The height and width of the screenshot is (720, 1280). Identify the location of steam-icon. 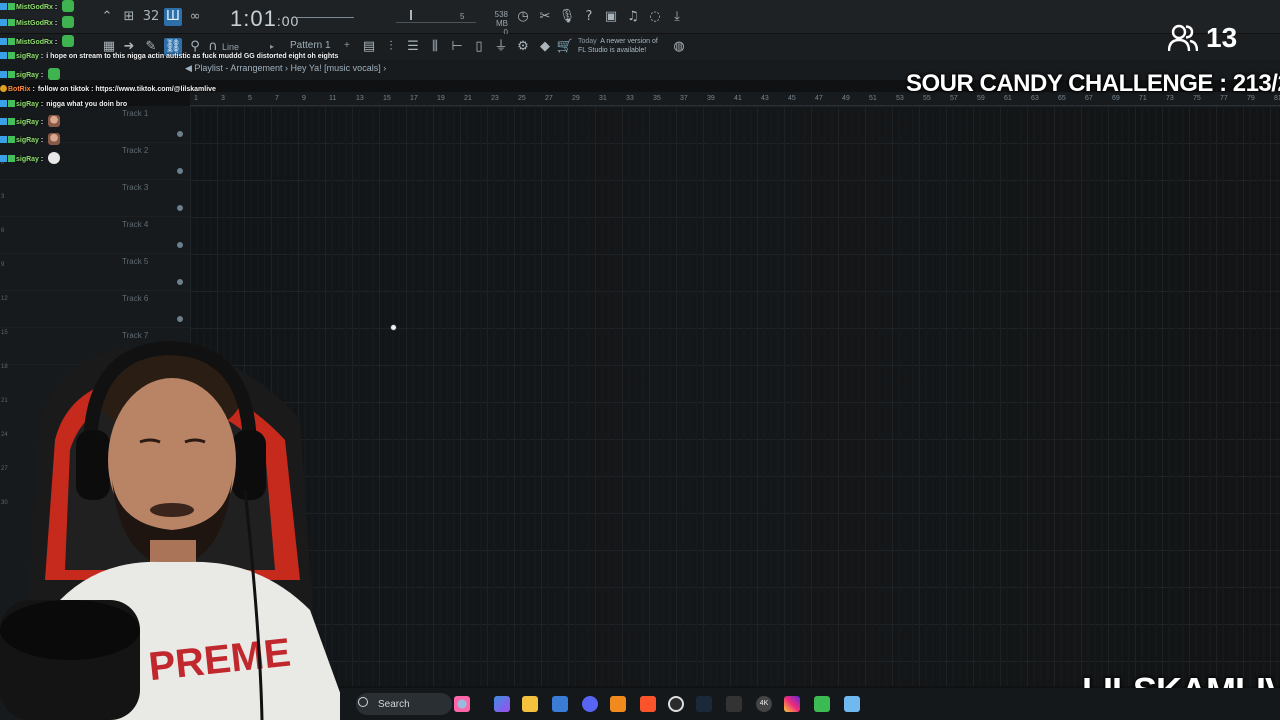
(704, 704).